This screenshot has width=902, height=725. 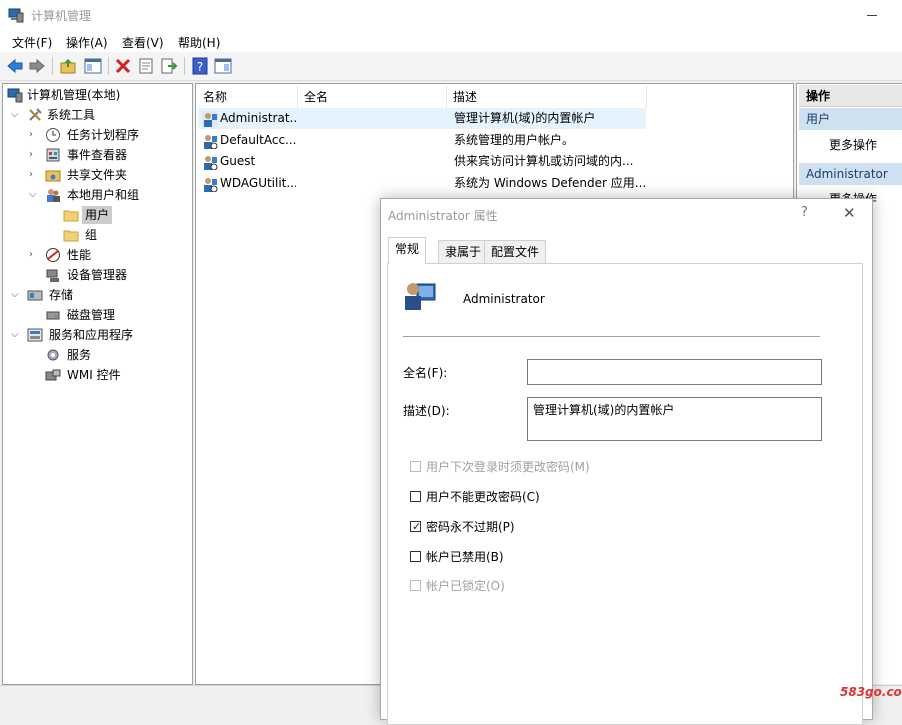 I want to click on tree-item-event-viewer: › 事件查看器, so click(x=109, y=155).